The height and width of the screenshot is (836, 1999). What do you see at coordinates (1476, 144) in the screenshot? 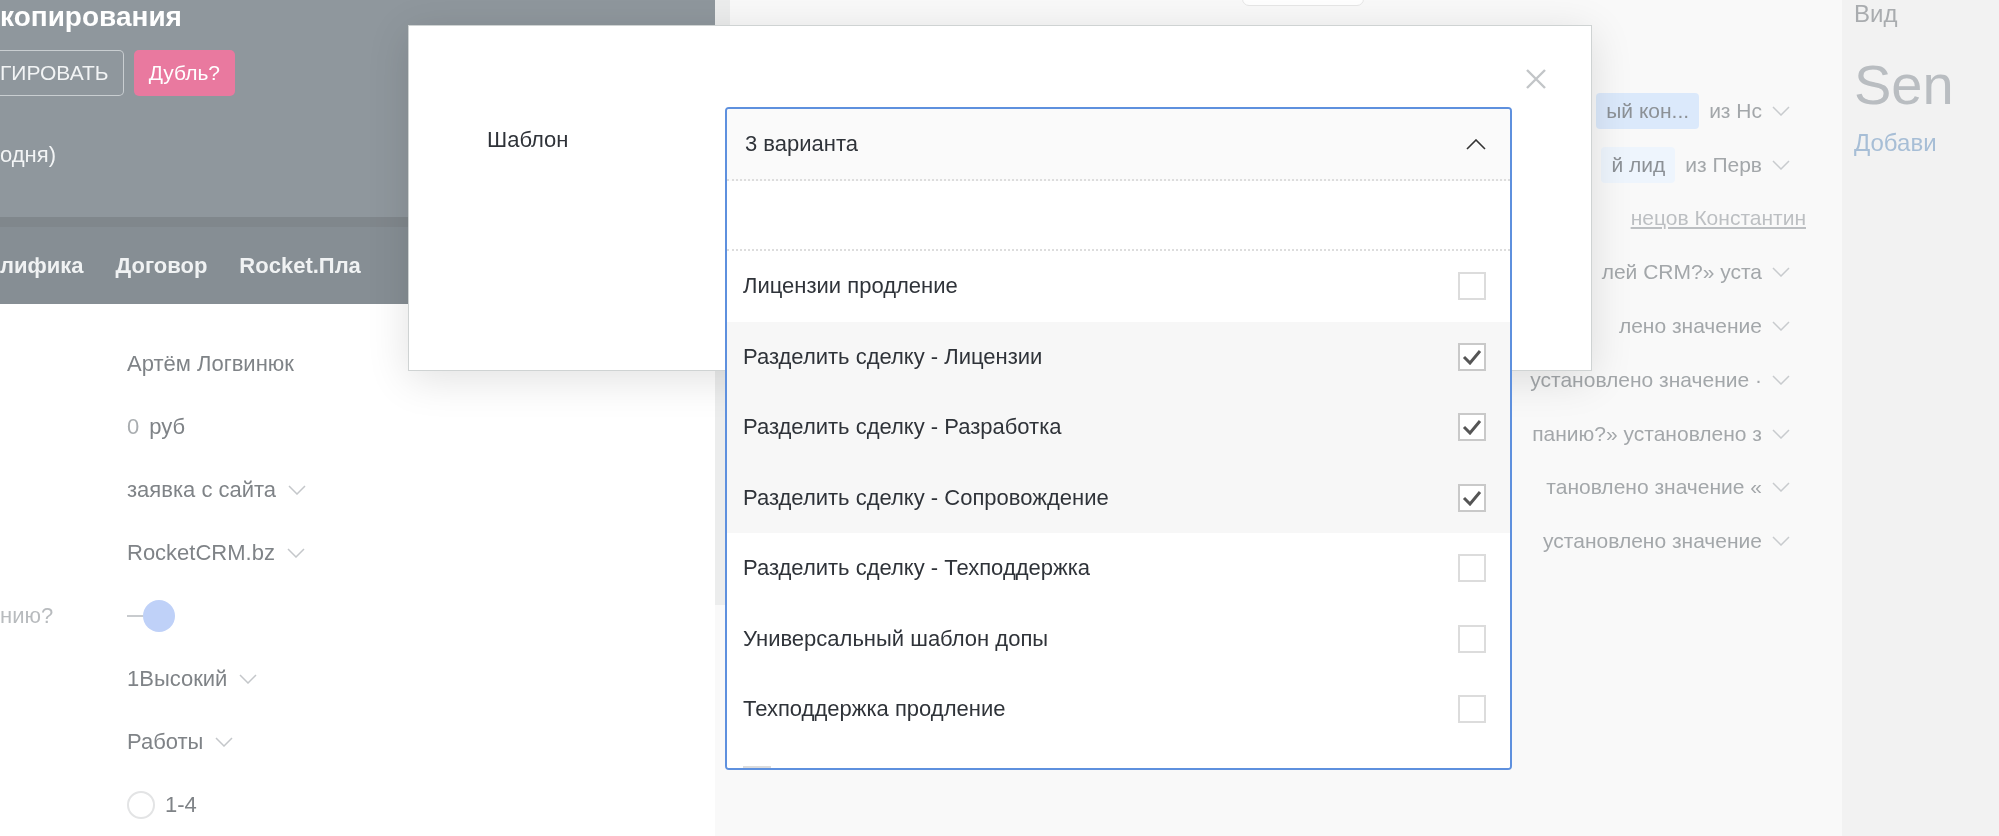
I see `chevron-up-icon` at bounding box center [1476, 144].